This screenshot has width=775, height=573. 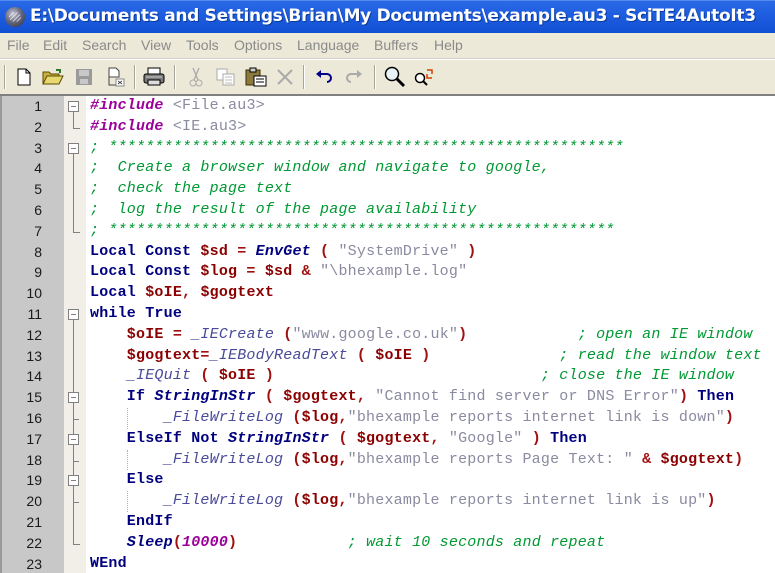 I want to click on copy-icon, so click(x=225, y=77).